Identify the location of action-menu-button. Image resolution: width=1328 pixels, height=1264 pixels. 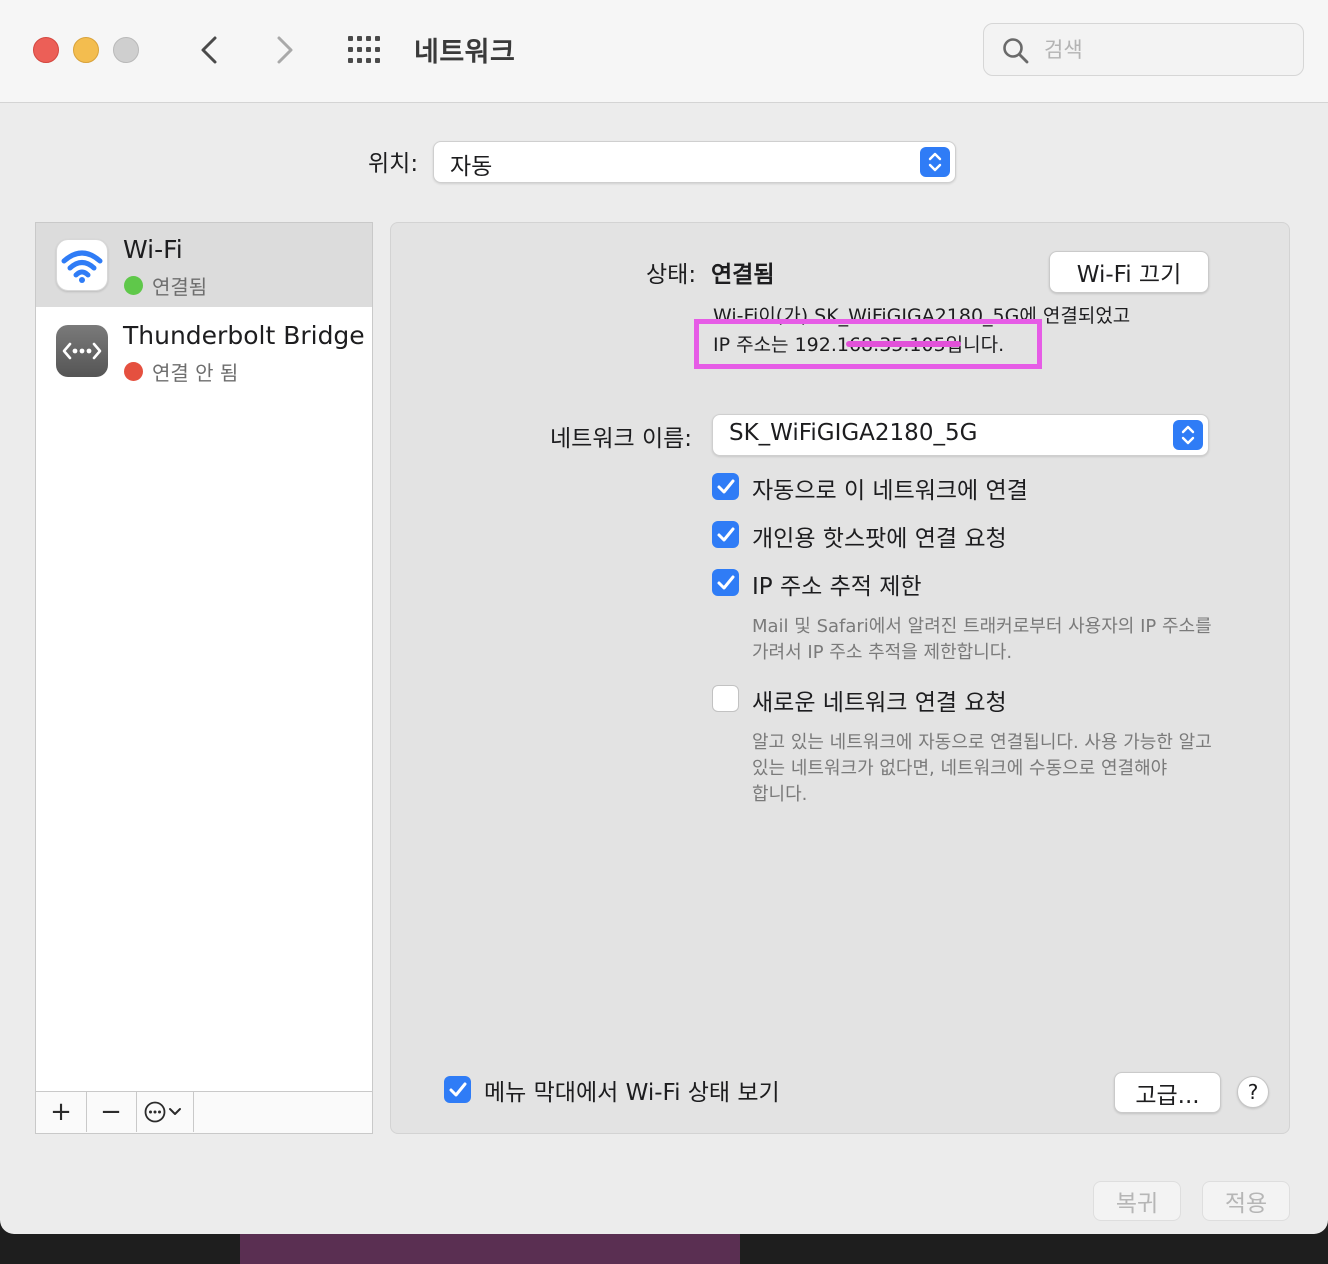
(165, 1112).